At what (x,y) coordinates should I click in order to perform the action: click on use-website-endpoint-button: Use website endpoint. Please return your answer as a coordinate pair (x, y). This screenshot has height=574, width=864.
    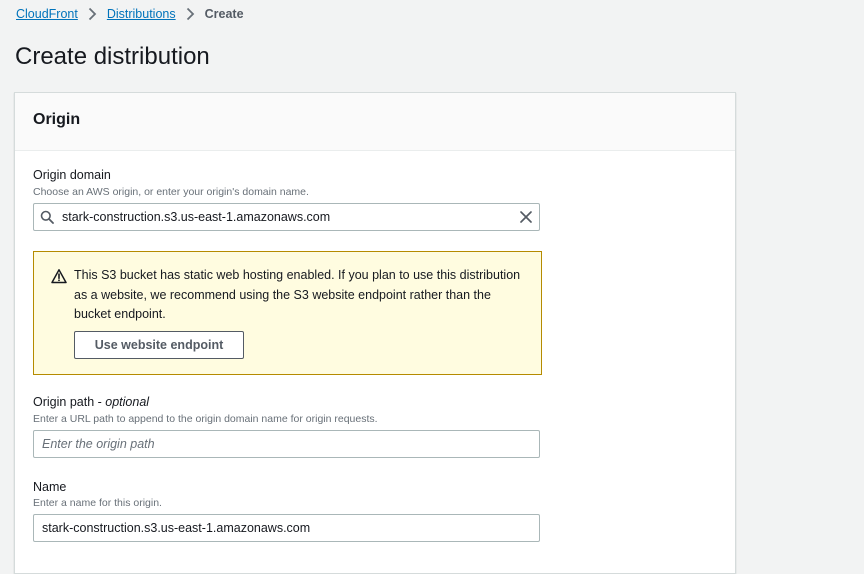
    Looking at the image, I should click on (159, 345).